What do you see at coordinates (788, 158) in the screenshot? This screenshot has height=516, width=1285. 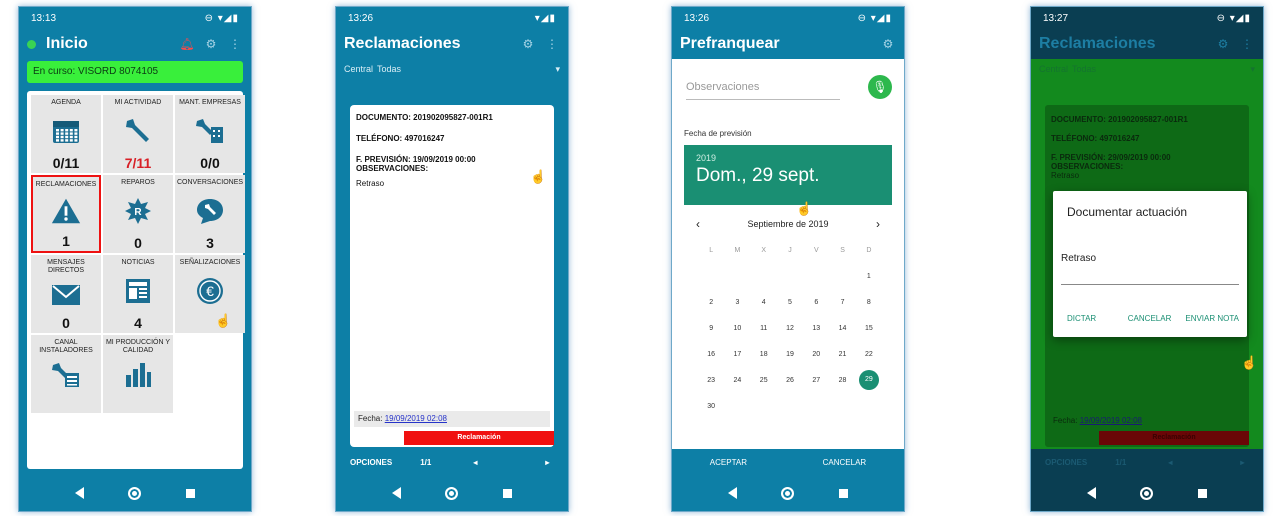 I see `date-picker-year: 2019` at bounding box center [788, 158].